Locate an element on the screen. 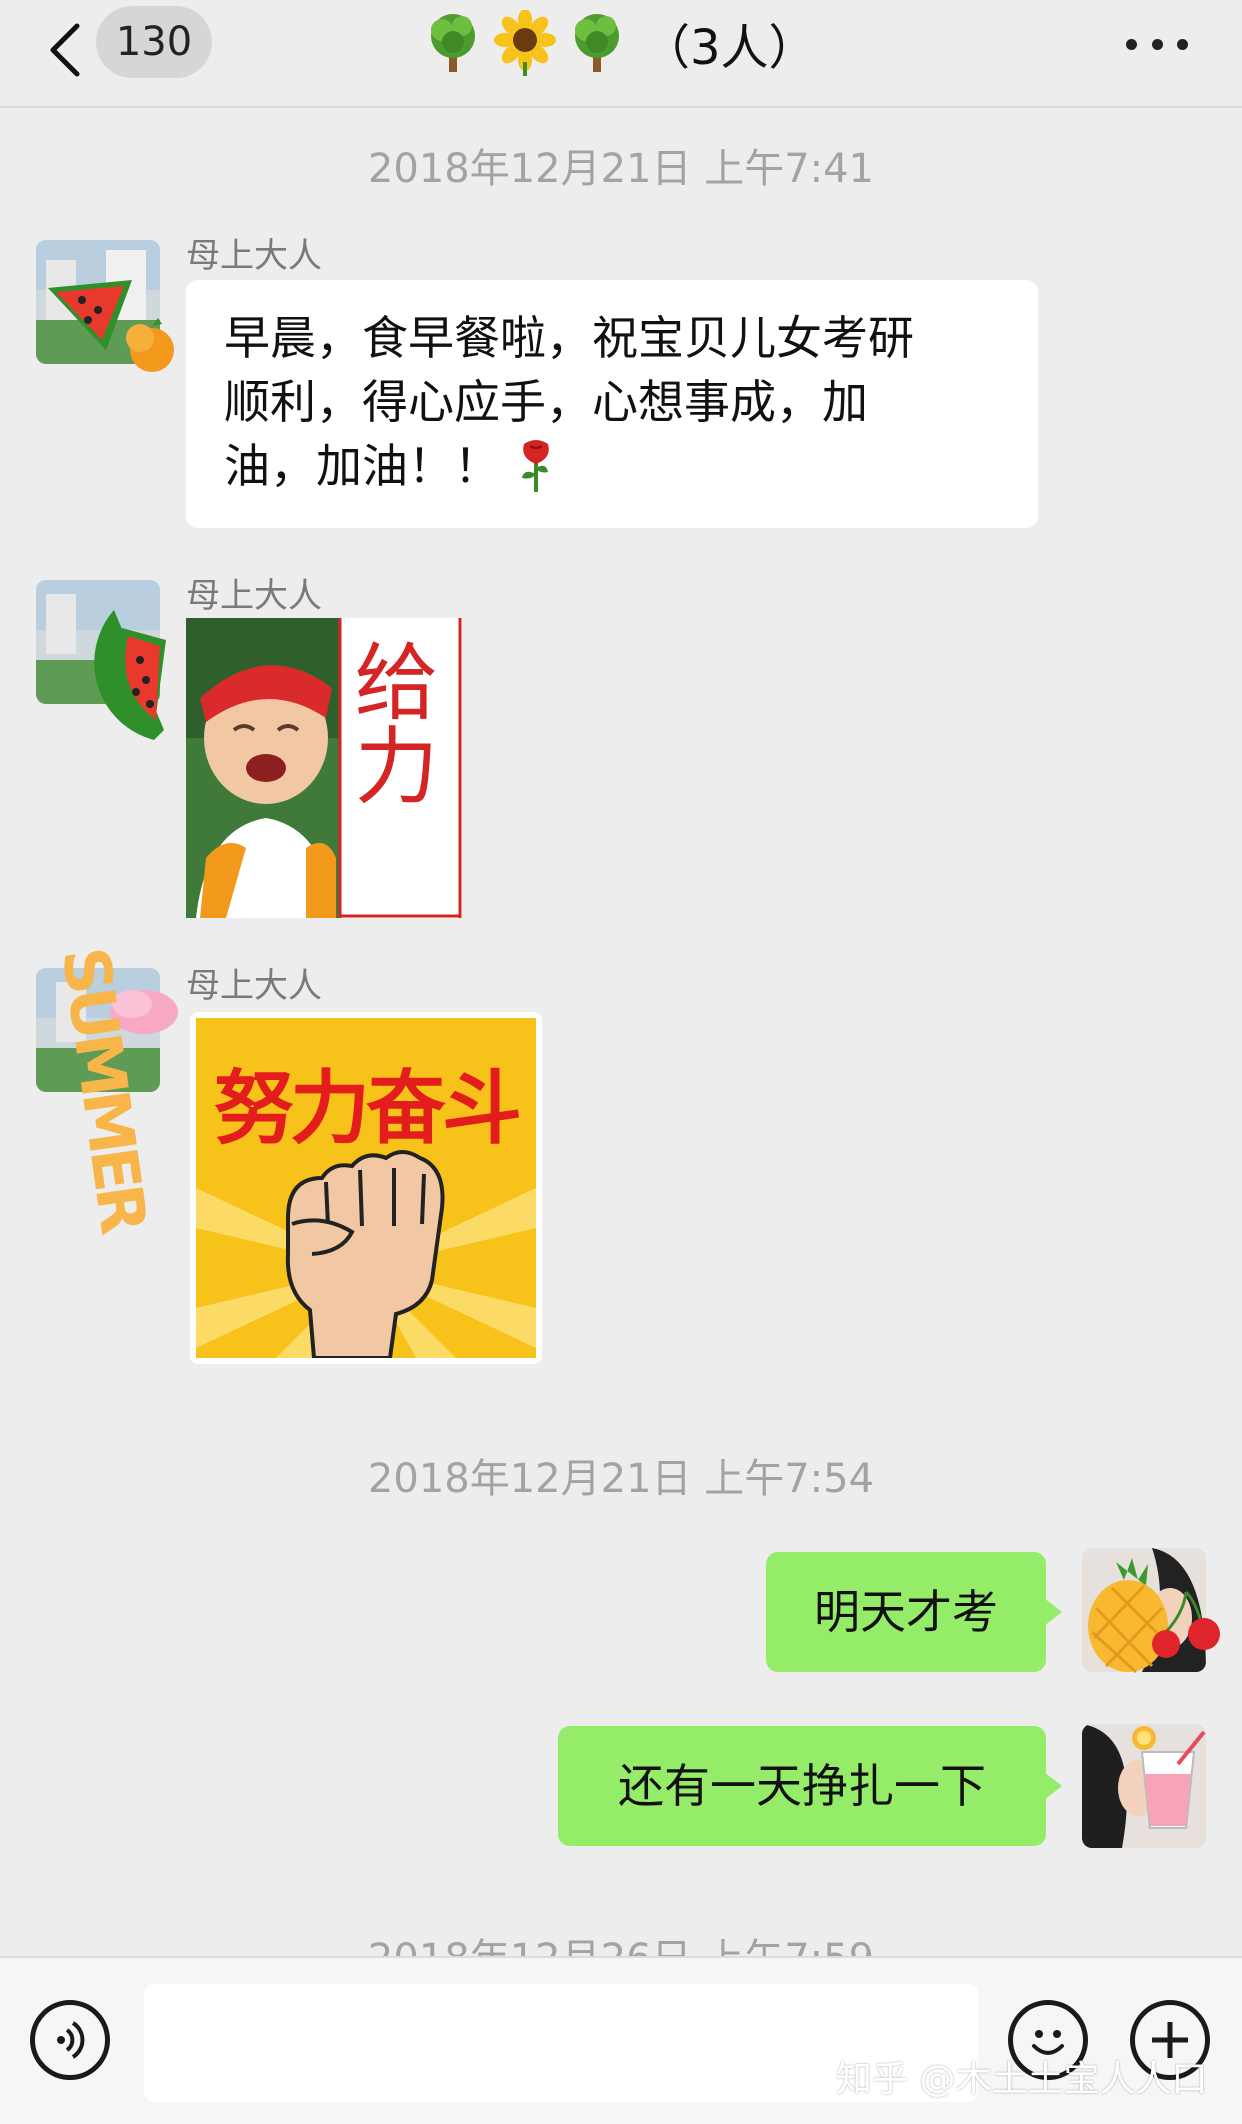 This screenshot has width=1242, height=2124. chat-title: （3人） is located at coordinates (618, 43).